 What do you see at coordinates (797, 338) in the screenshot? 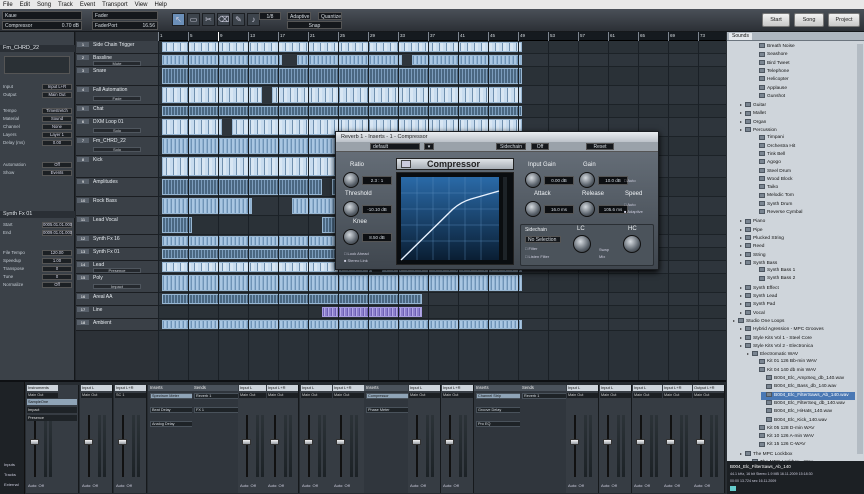
I see `browser-item: ▸ Style Kits Vol 1 - Steel Core` at bounding box center [797, 338].